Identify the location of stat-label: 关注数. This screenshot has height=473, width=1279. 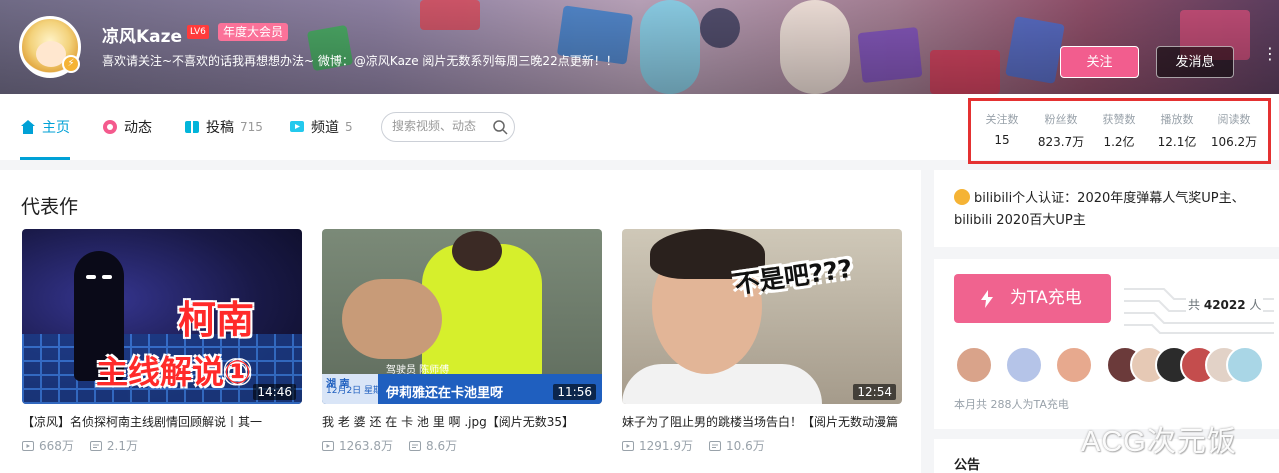
(1002, 119).